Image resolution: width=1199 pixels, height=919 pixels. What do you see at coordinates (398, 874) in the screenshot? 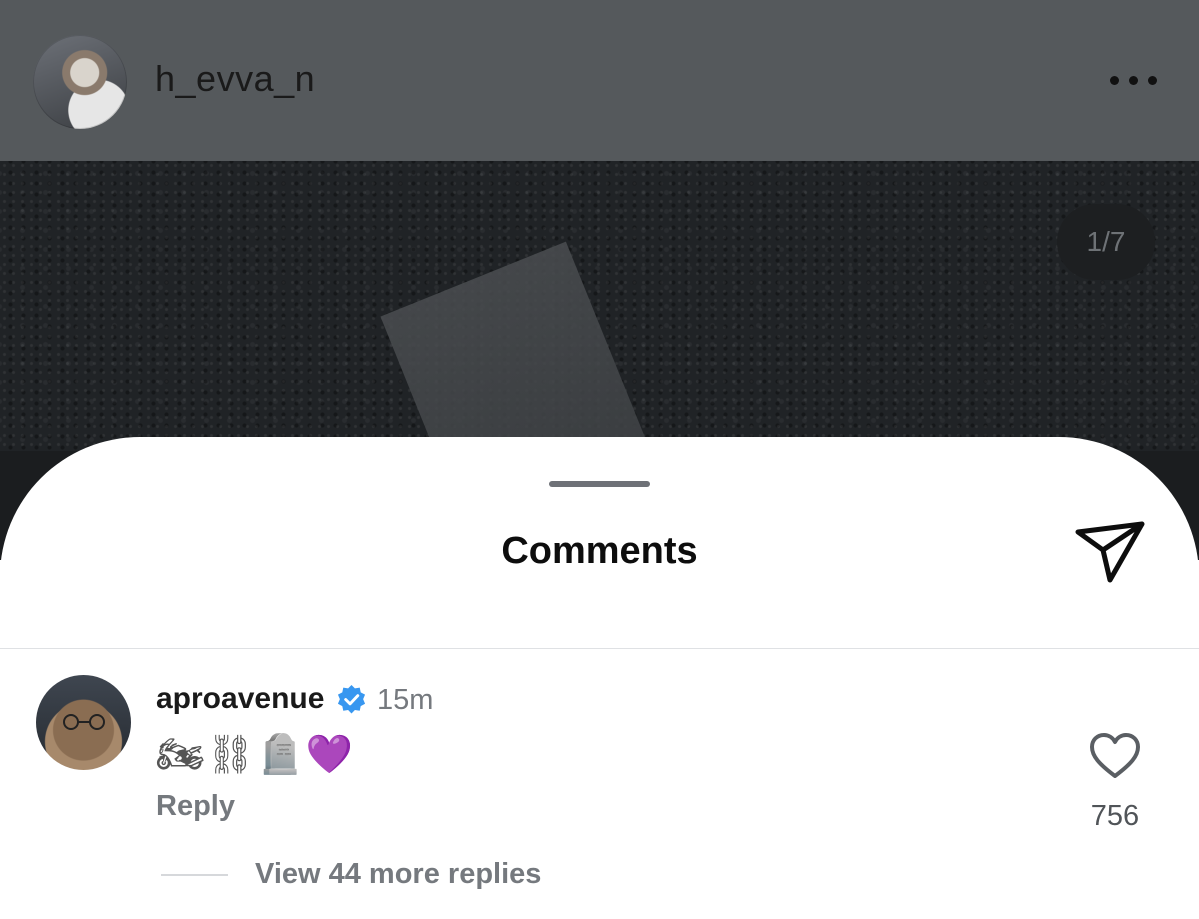
I see `view-more-replies-button: View 44 more replies` at bounding box center [398, 874].